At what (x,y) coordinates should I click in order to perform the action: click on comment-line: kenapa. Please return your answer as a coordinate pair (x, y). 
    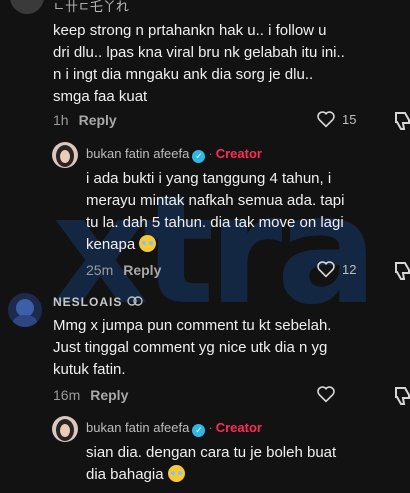
    Looking at the image, I should click on (111, 244).